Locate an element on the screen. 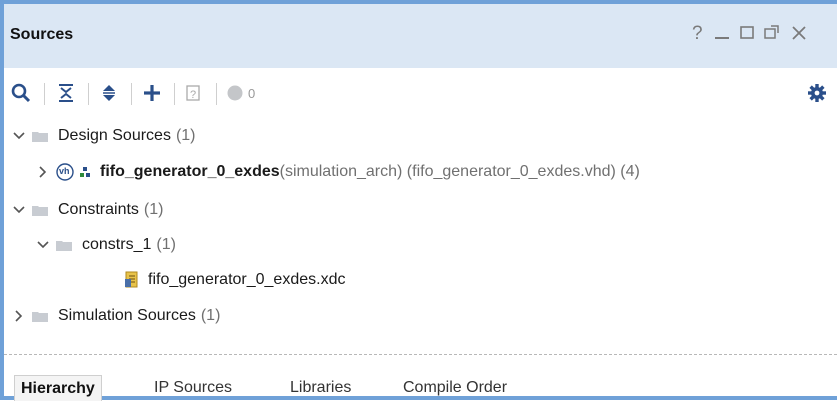 This screenshot has height=404, width=837. help-icon: ? is located at coordinates (697, 34).